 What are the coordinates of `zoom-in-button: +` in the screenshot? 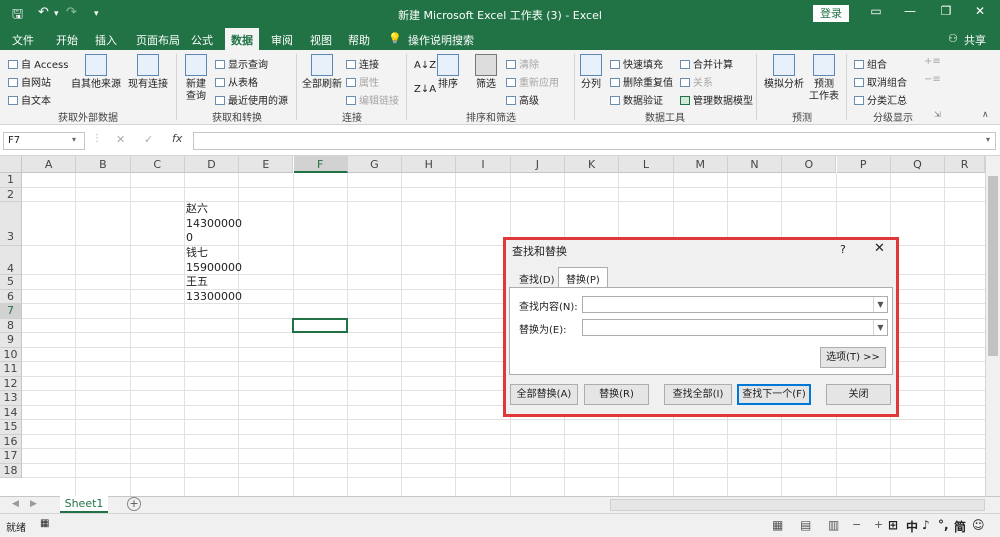 It's located at (878, 524).